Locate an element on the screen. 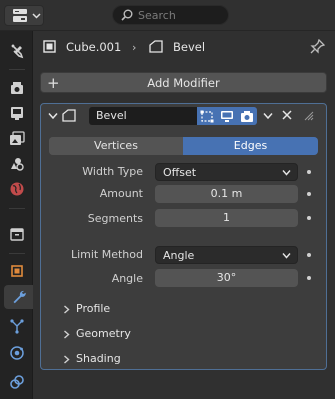  segments-label: Segments is located at coordinates (115, 218).